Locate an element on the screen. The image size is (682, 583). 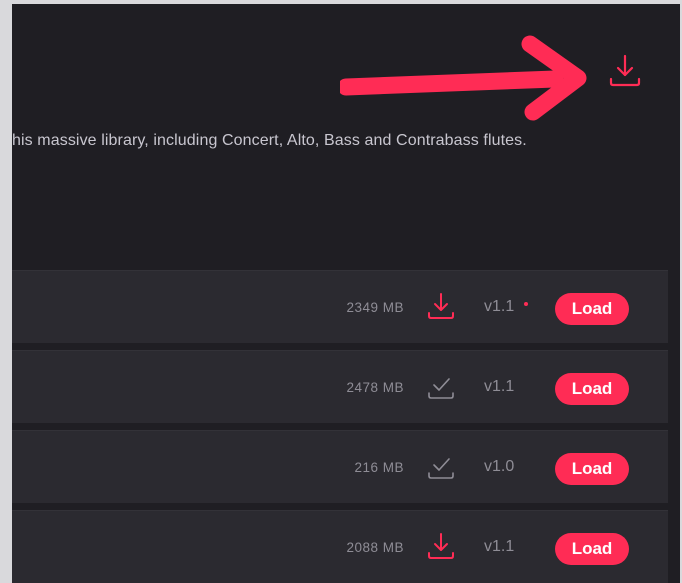
annotation-arrow is located at coordinates (463, 78).